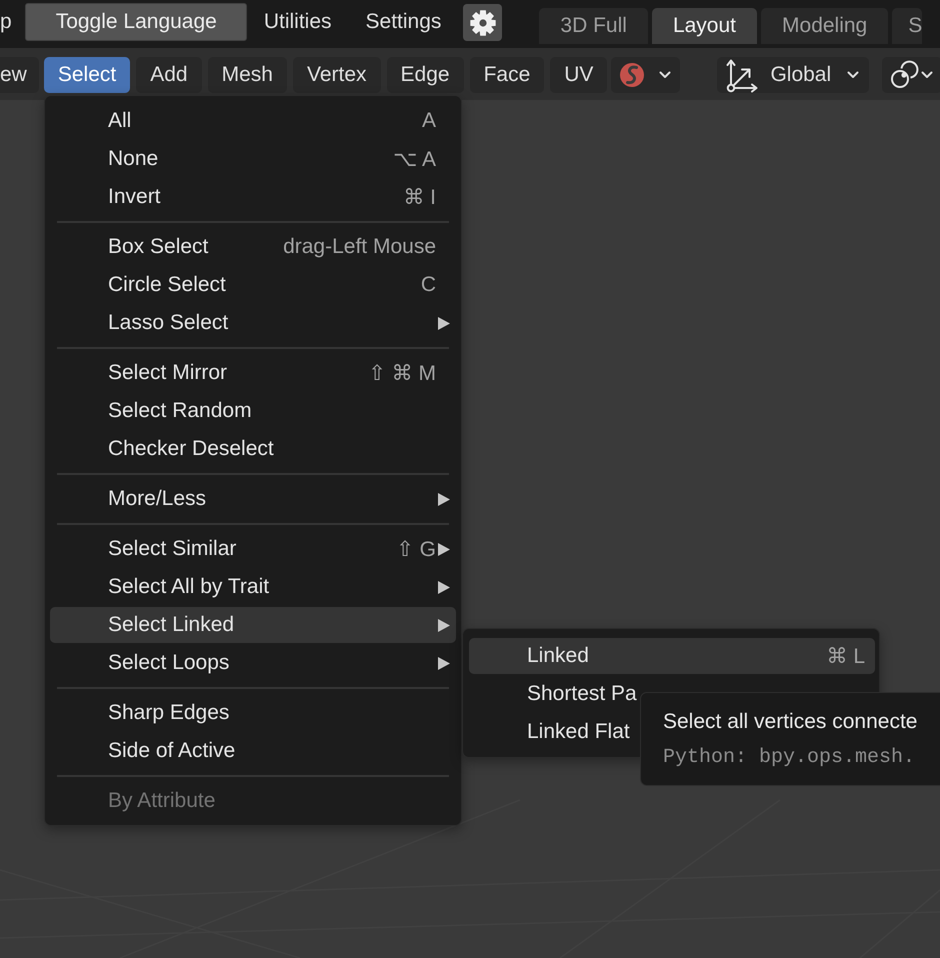 This screenshot has height=958, width=940. Describe the element at coordinates (507, 75) in the screenshot. I see `header-menu-button: Face` at that location.